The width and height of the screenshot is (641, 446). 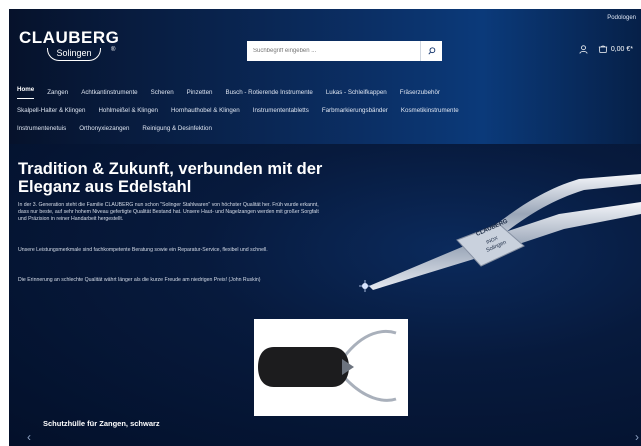 I want to click on header-actions: 0,00 €*, so click(x=606, y=49).